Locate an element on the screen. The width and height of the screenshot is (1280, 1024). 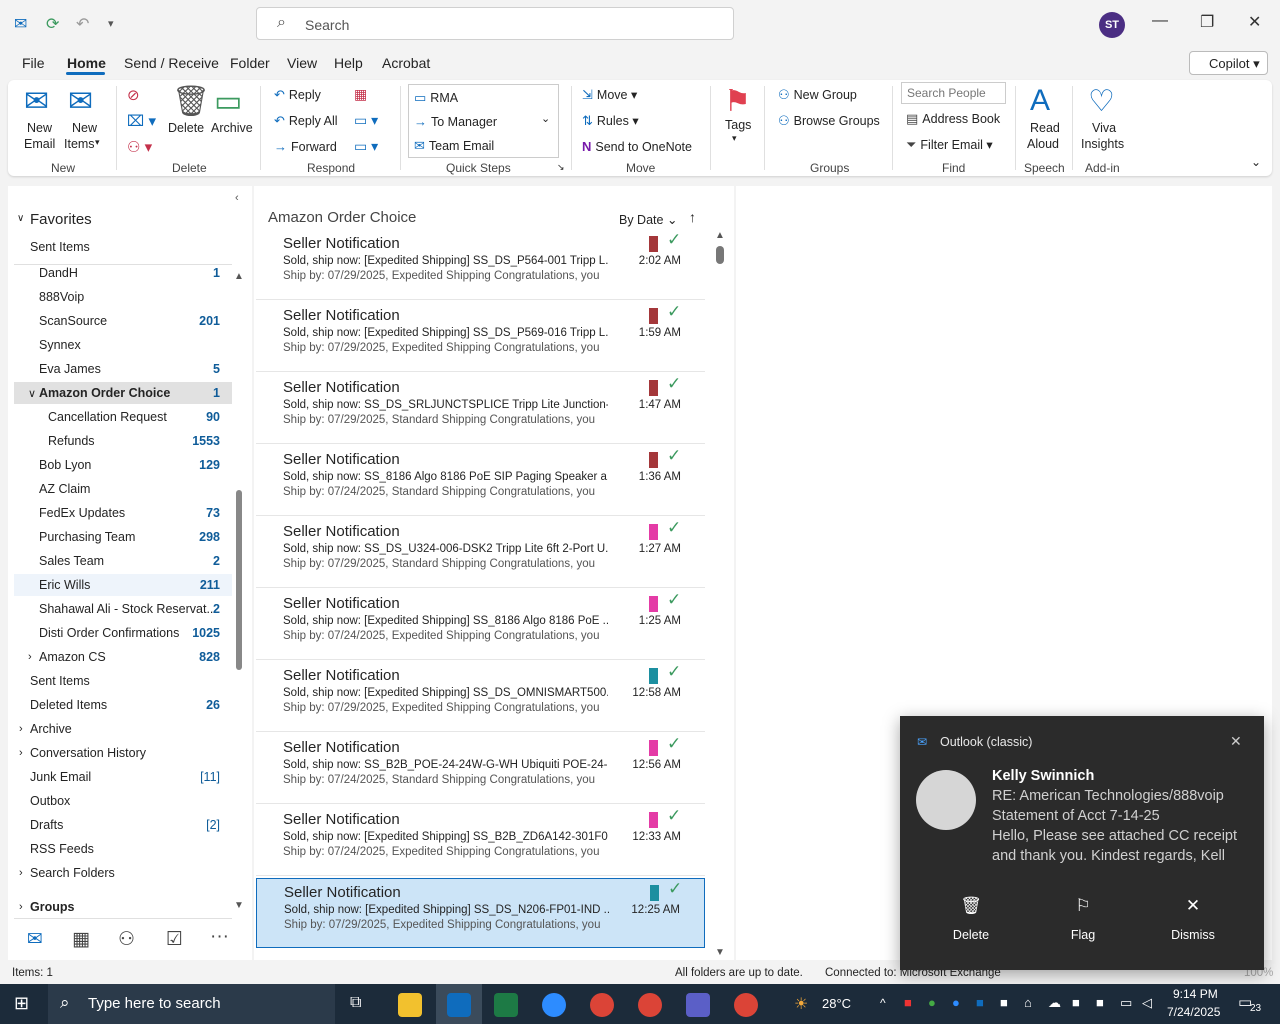
folder-item: 888Voip is located at coordinates (61, 297).